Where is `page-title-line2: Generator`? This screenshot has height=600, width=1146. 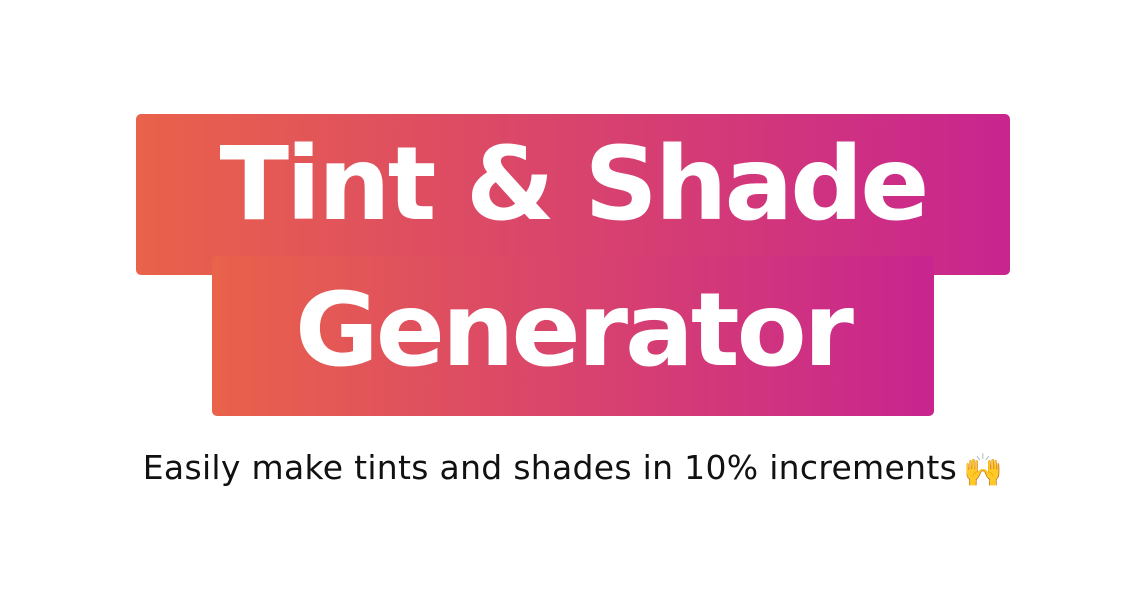 page-title-line2: Generator is located at coordinates (574, 330).